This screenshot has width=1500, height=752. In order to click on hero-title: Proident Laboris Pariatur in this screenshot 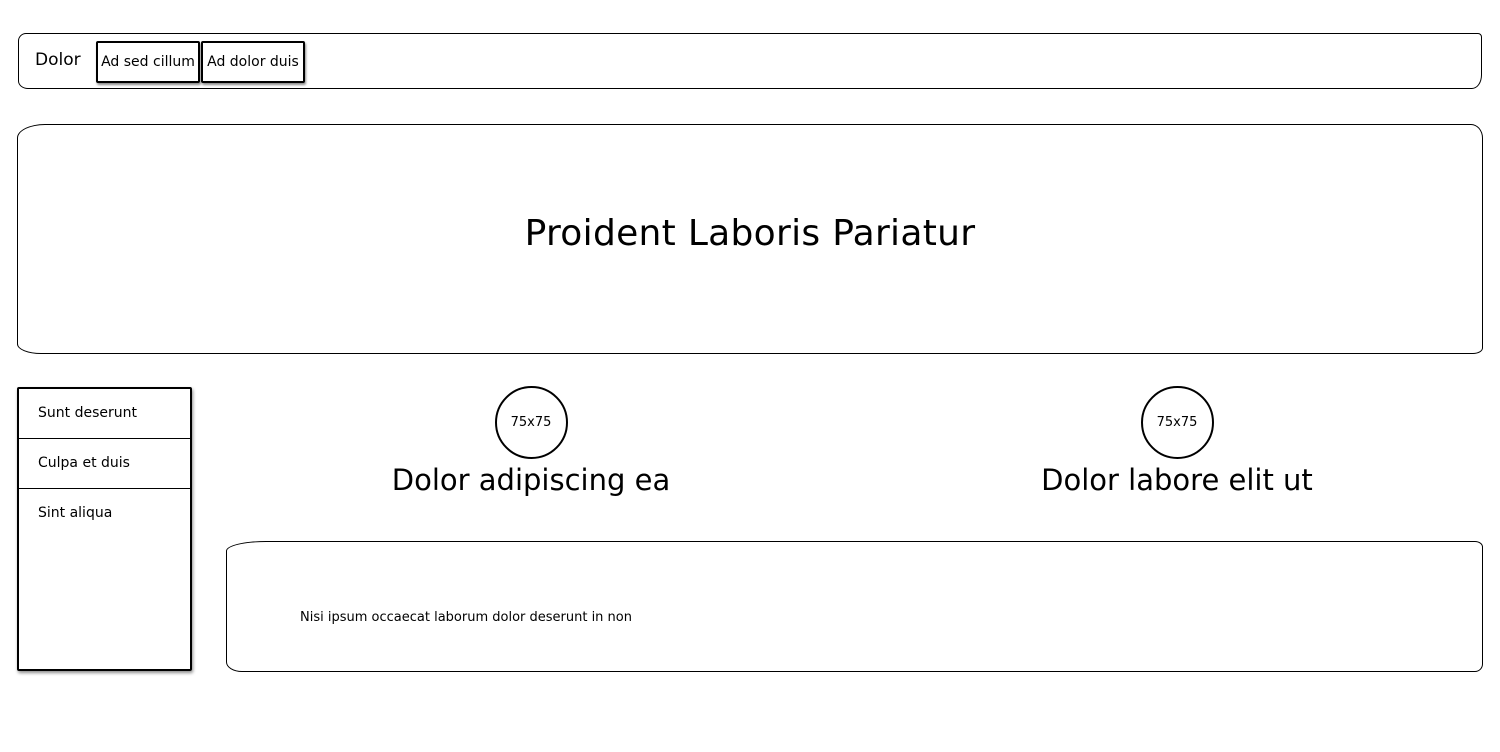, I will do `click(750, 233)`.